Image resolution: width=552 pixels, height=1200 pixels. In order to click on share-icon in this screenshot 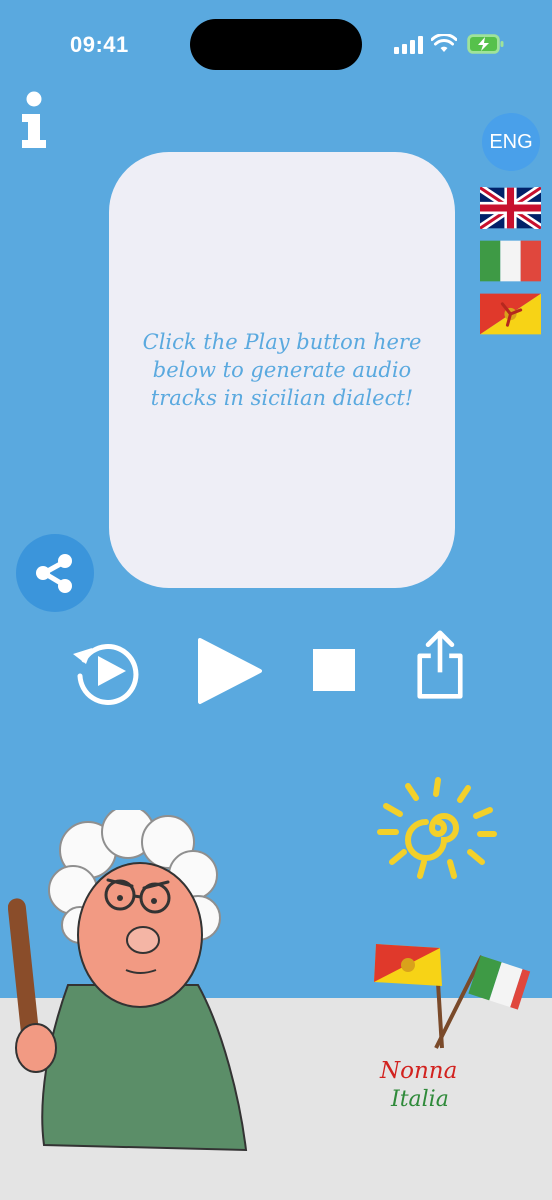, I will do `click(54, 573)`.